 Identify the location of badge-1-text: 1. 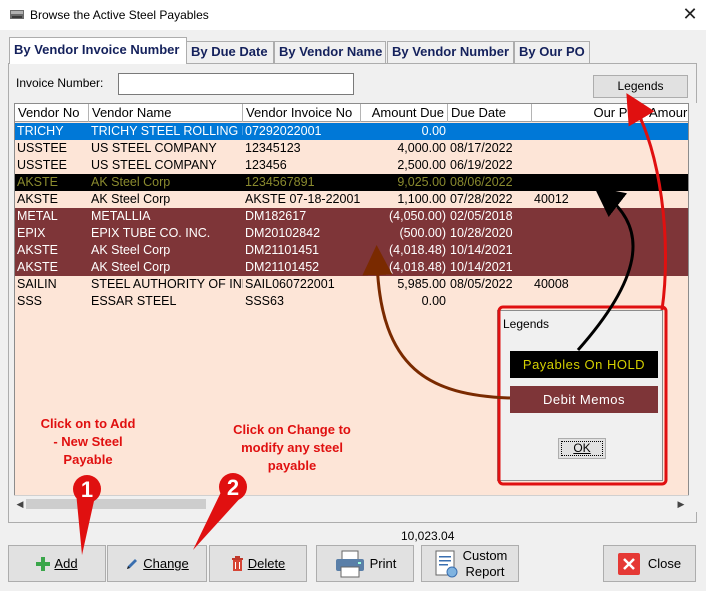
(87, 489).